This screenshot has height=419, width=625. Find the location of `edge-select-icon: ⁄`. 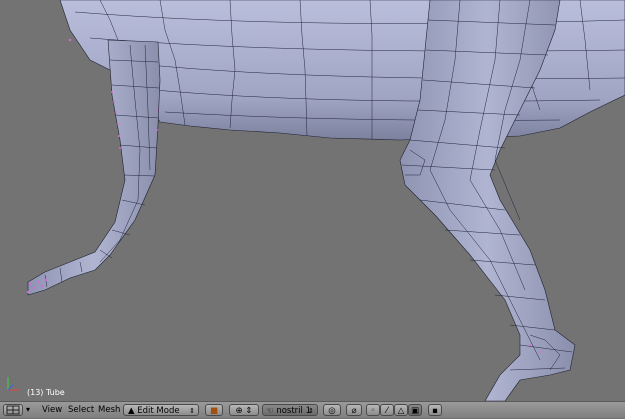

edge-select-icon: ⁄ is located at coordinates (387, 410).